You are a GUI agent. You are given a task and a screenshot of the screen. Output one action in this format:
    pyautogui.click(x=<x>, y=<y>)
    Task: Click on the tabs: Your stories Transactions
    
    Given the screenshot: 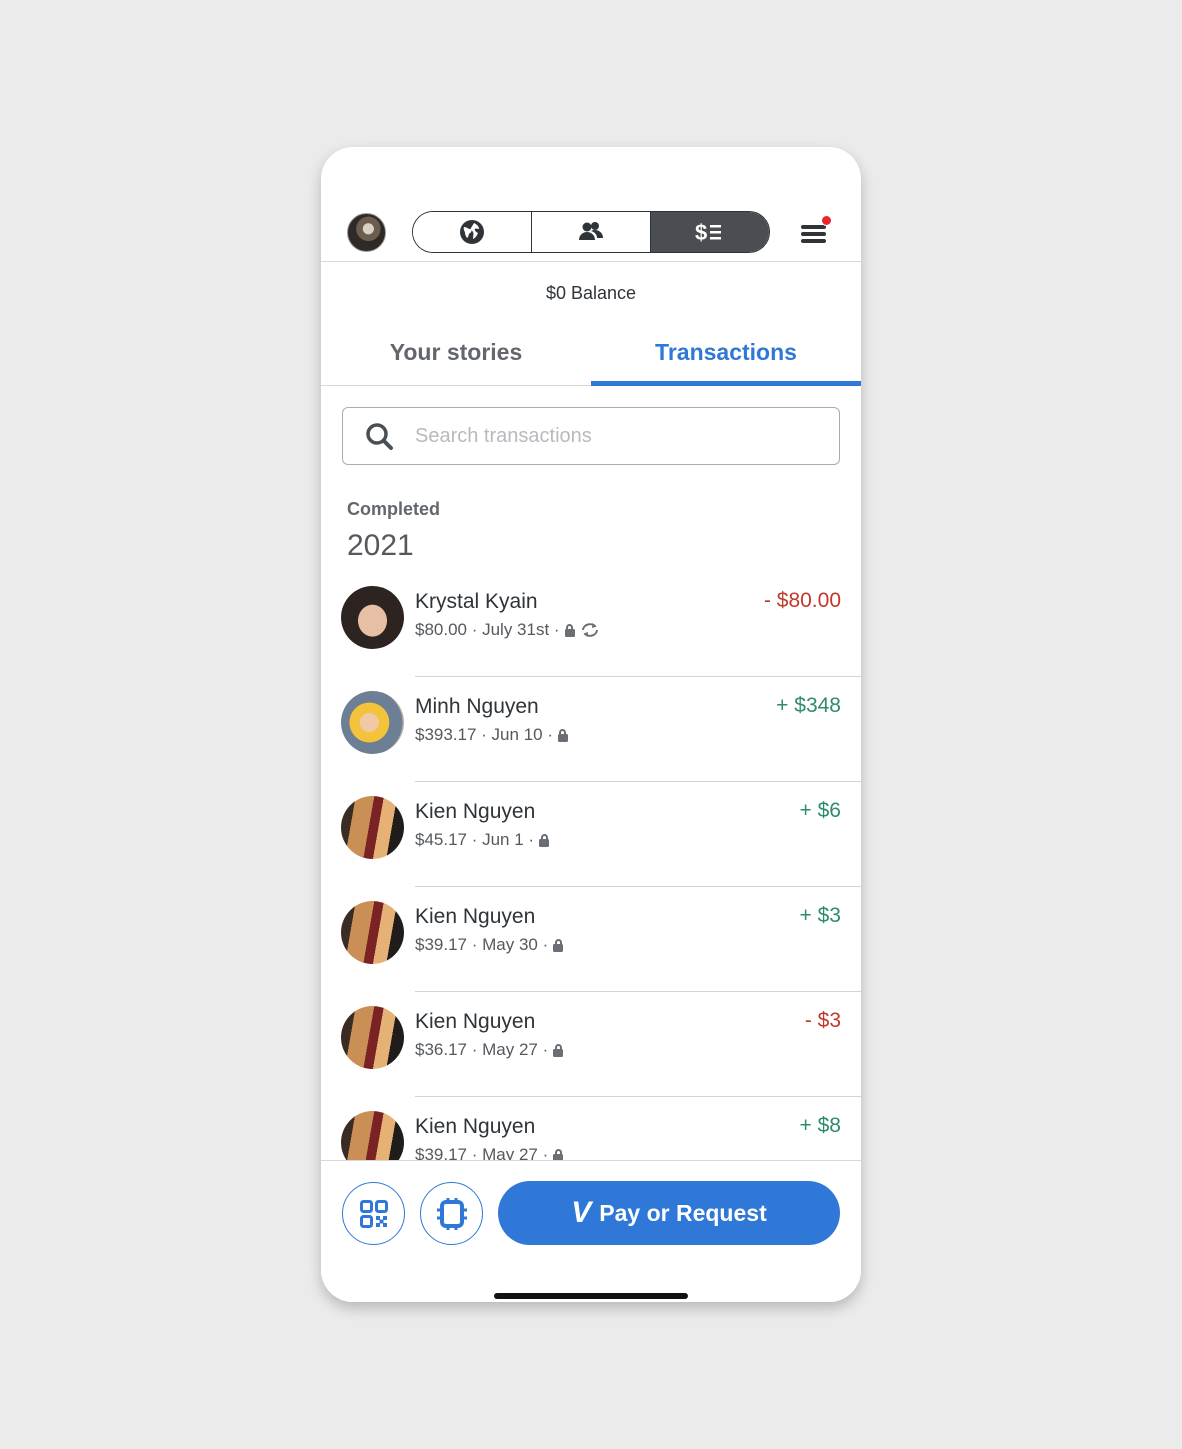 What is the action you would take?
    pyautogui.click(x=591, y=356)
    